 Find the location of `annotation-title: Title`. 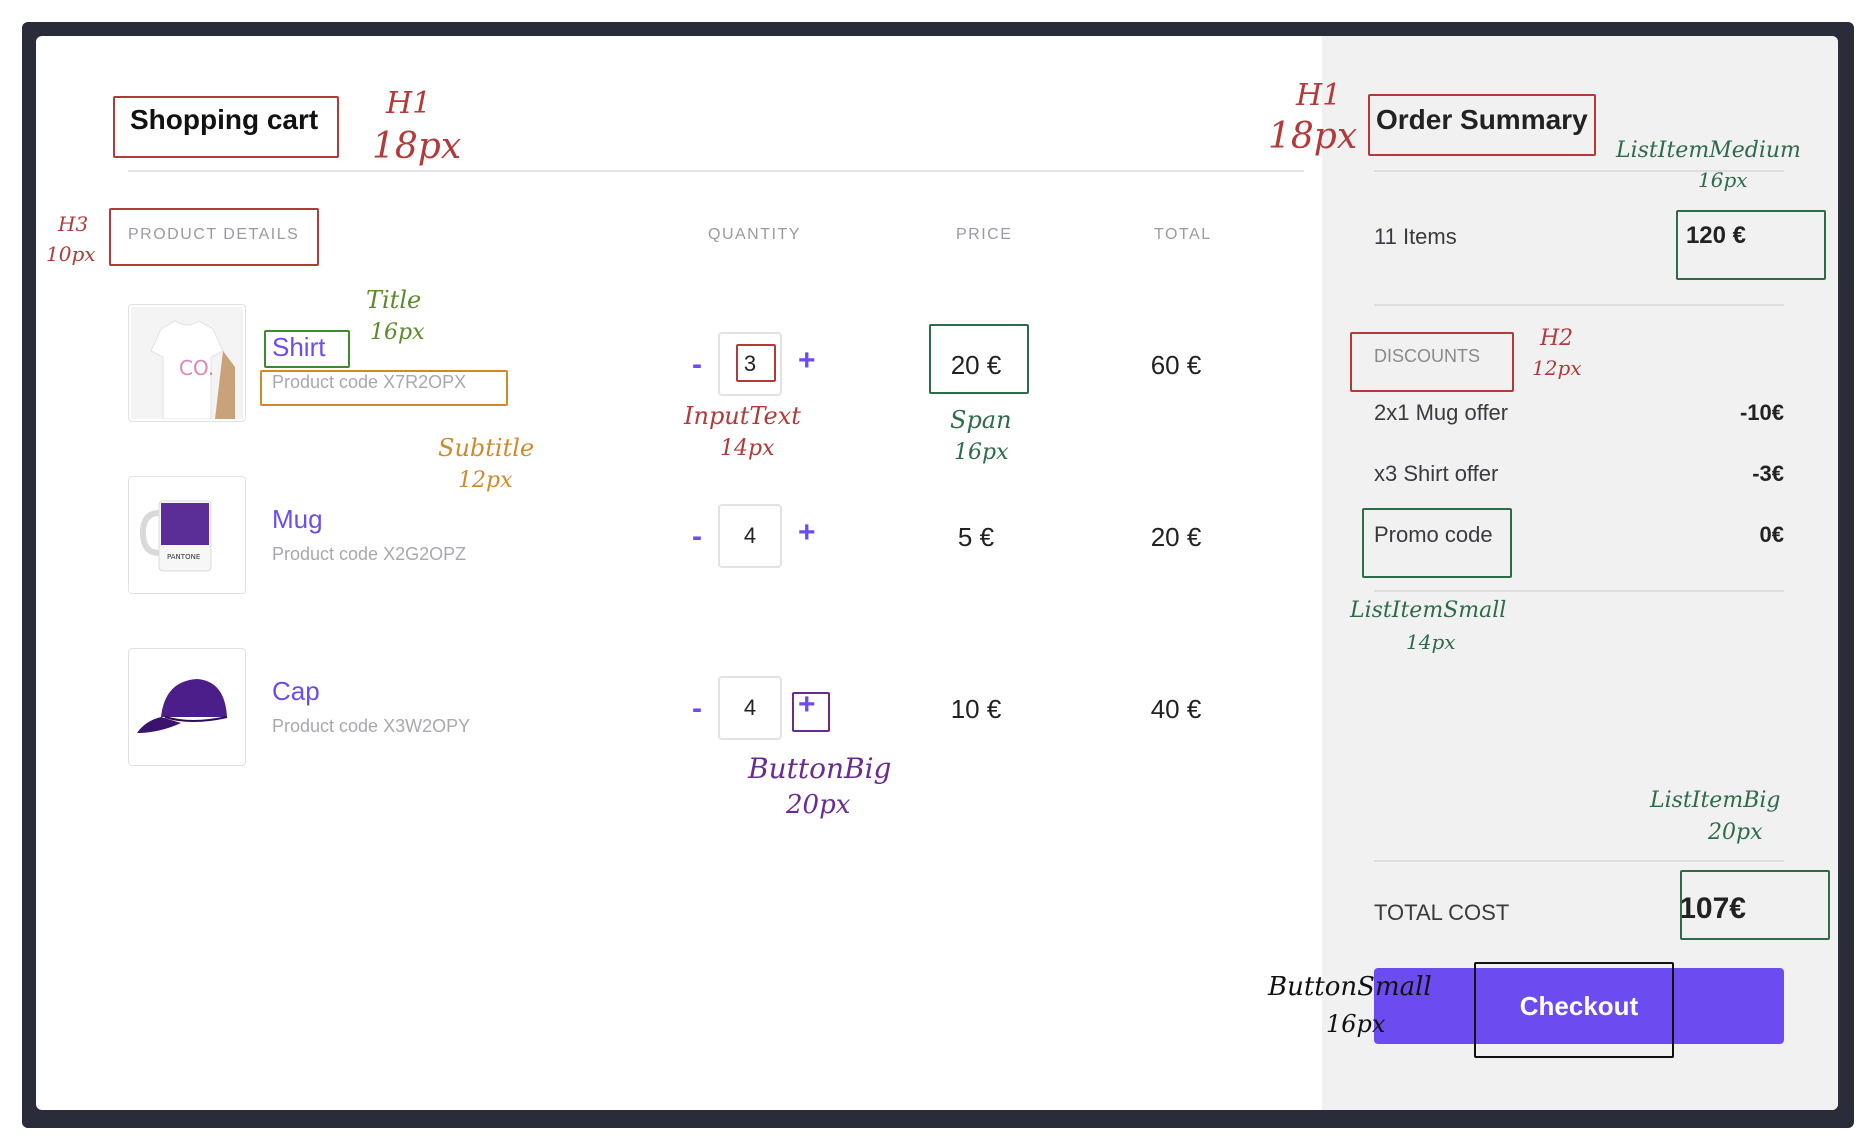

annotation-title: Title is located at coordinates (394, 300).